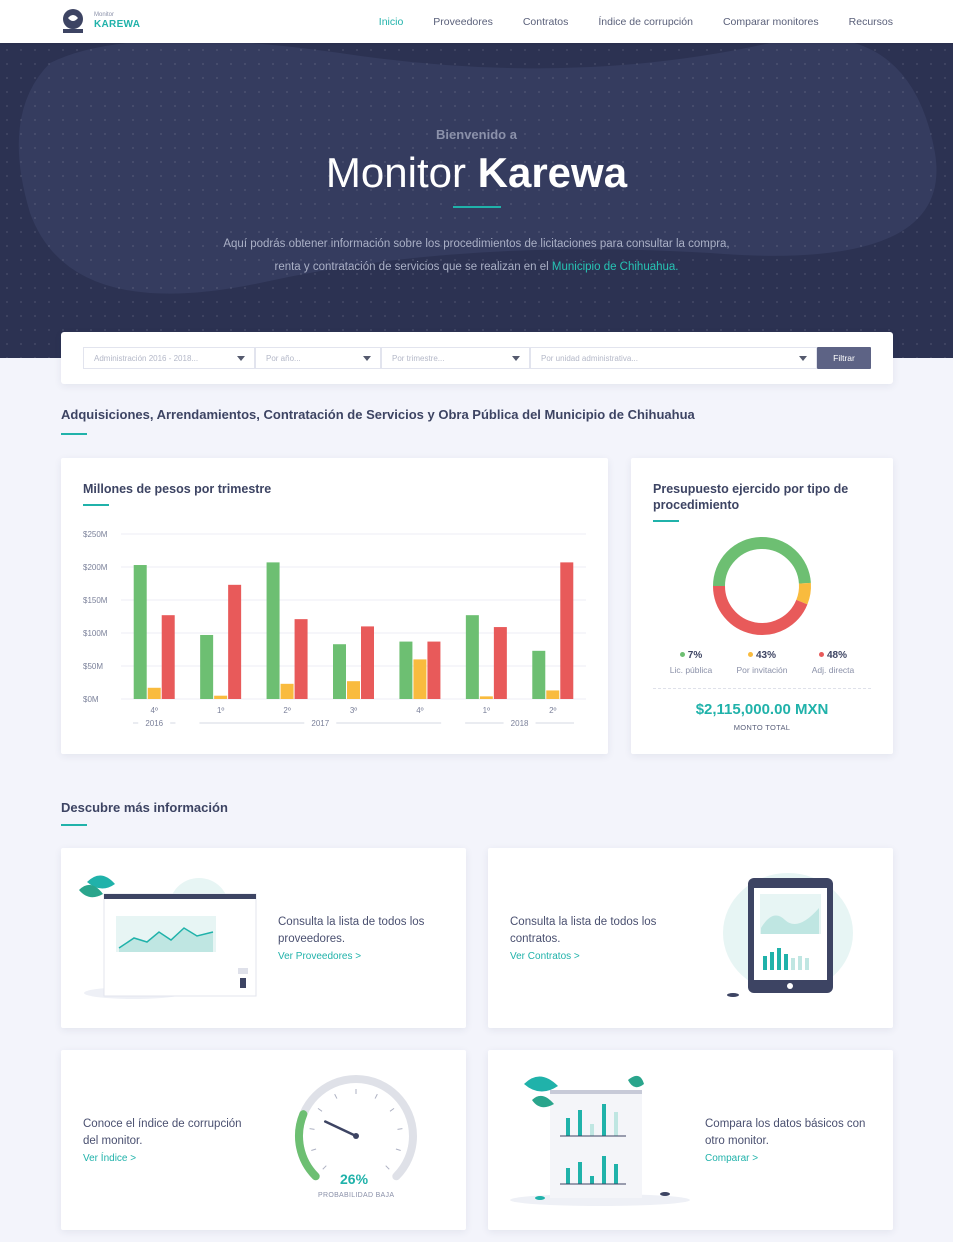  I want to click on nav-link-comparar: Comparar monitores, so click(771, 22).